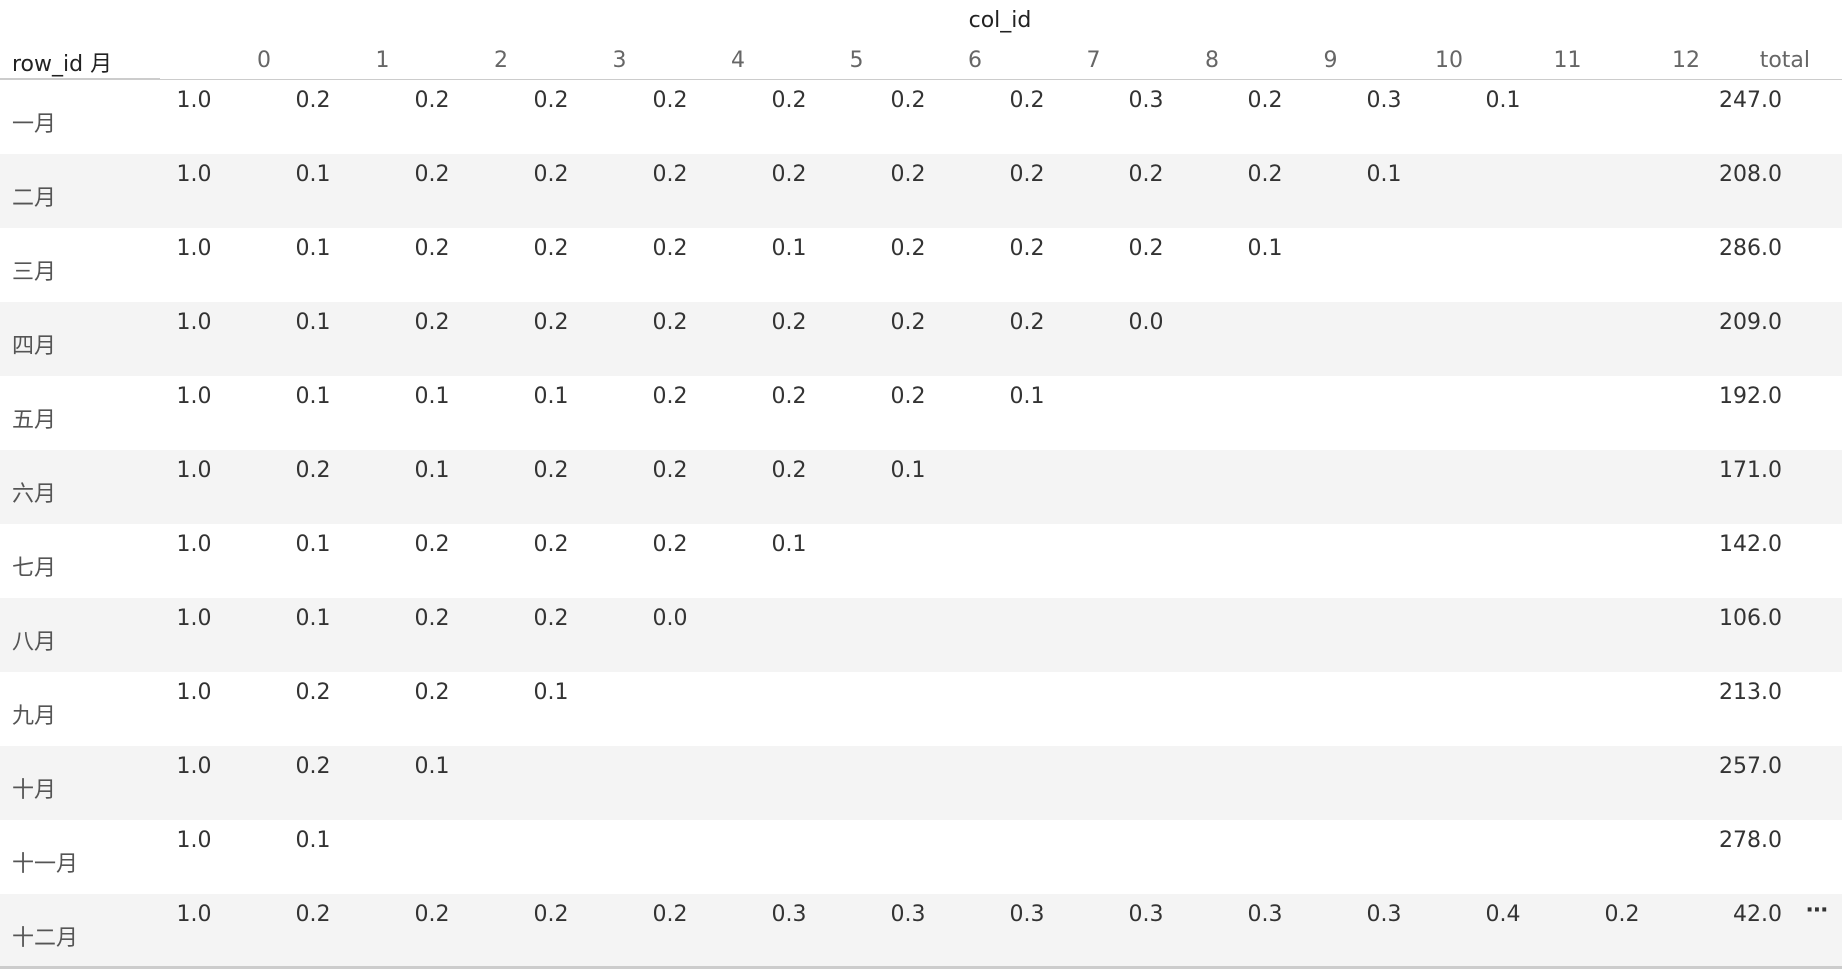 The width and height of the screenshot is (1842, 970). Describe the element at coordinates (1568, 60) in the screenshot. I see `column-header: 11` at that location.